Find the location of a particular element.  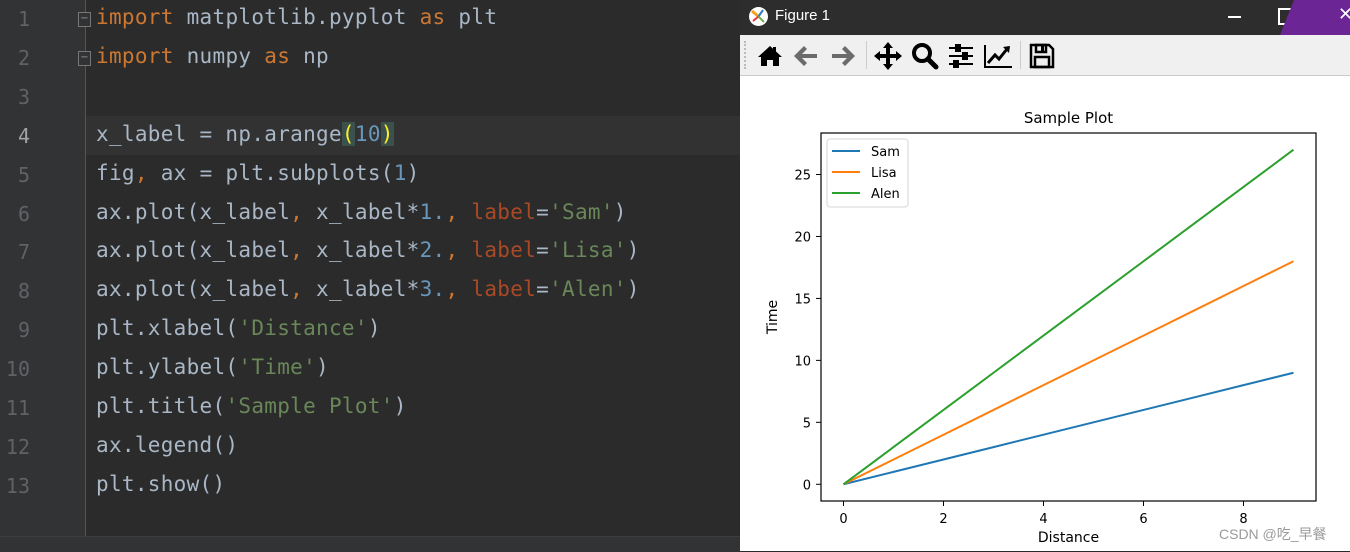

x-tick-label: 0 is located at coordinates (843, 519).